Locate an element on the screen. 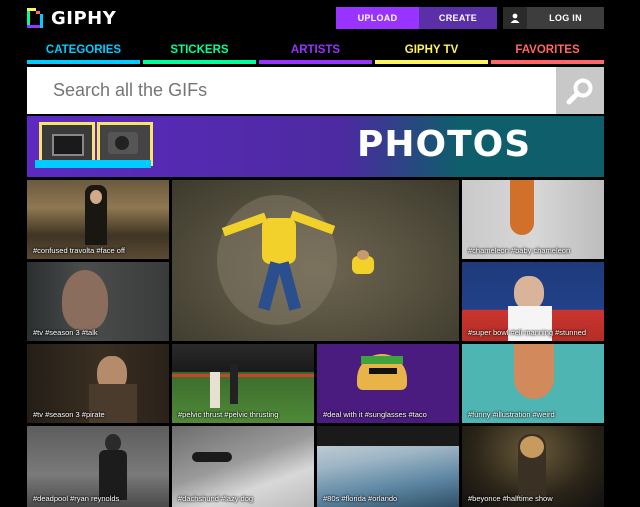 This screenshot has height=507, width=640. camera-base-left is located at coordinates (64, 164).